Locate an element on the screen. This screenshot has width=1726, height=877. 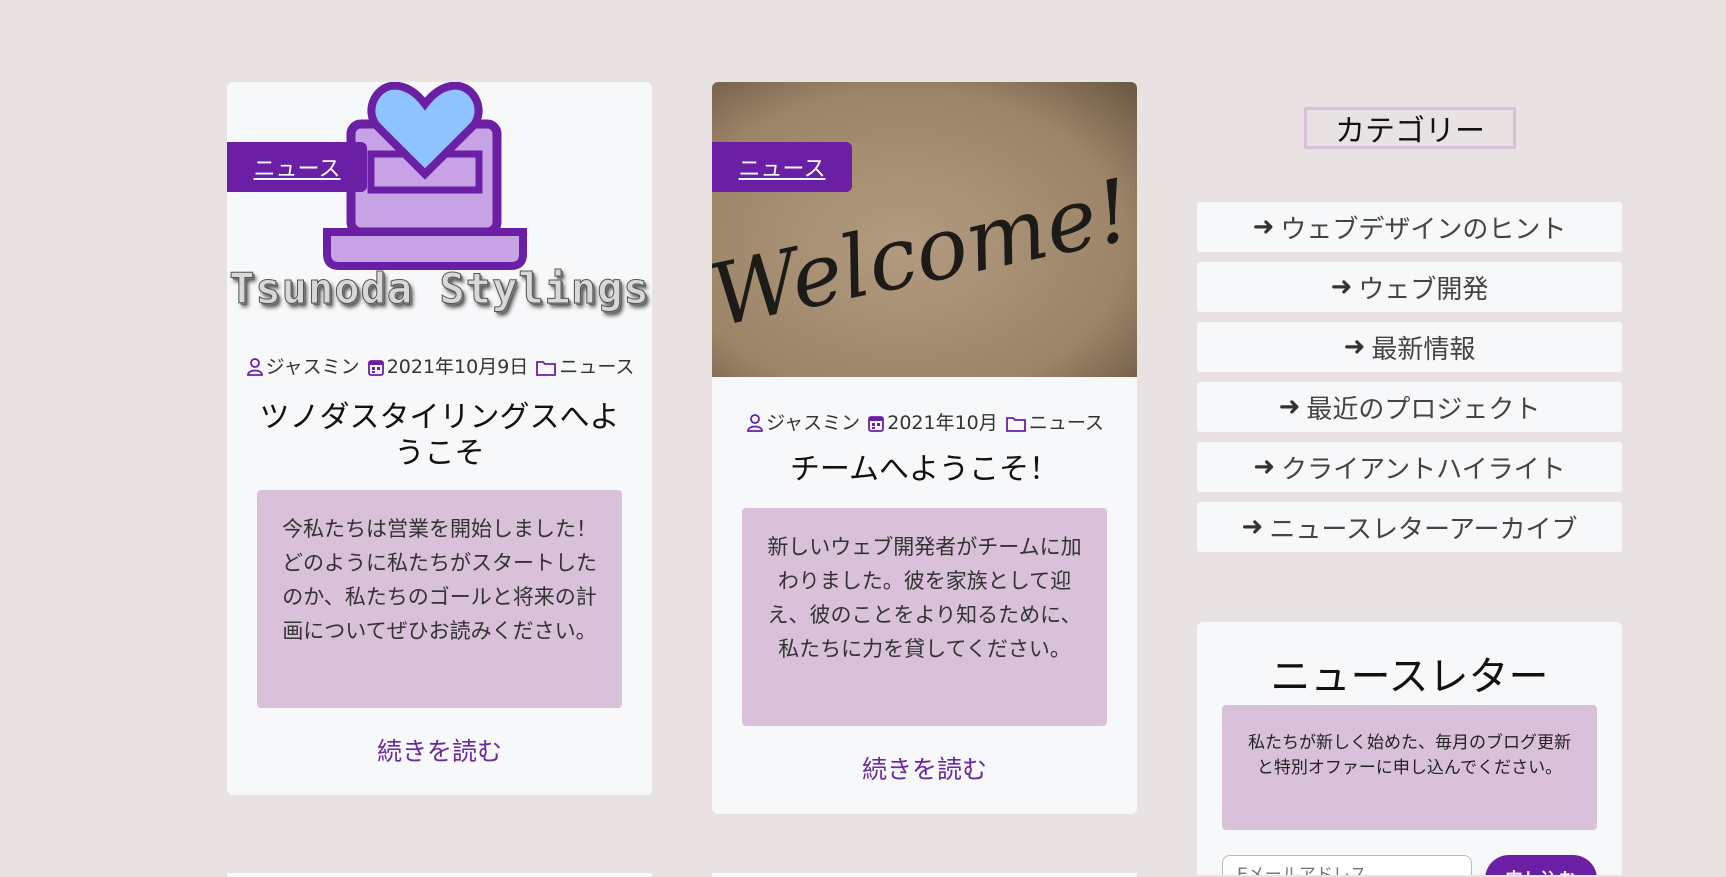
post-meta: ジャスミン 2021年10月 ニュース is located at coordinates (924, 422).